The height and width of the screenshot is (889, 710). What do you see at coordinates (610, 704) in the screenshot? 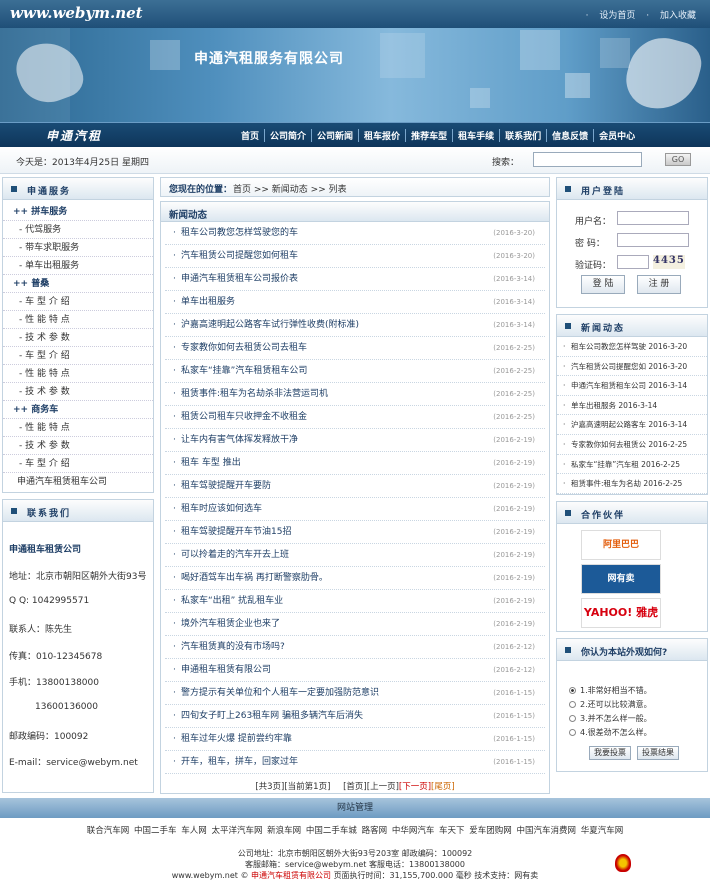
I see `poll-option-2: 2.还可以比较满意。` at bounding box center [610, 704].